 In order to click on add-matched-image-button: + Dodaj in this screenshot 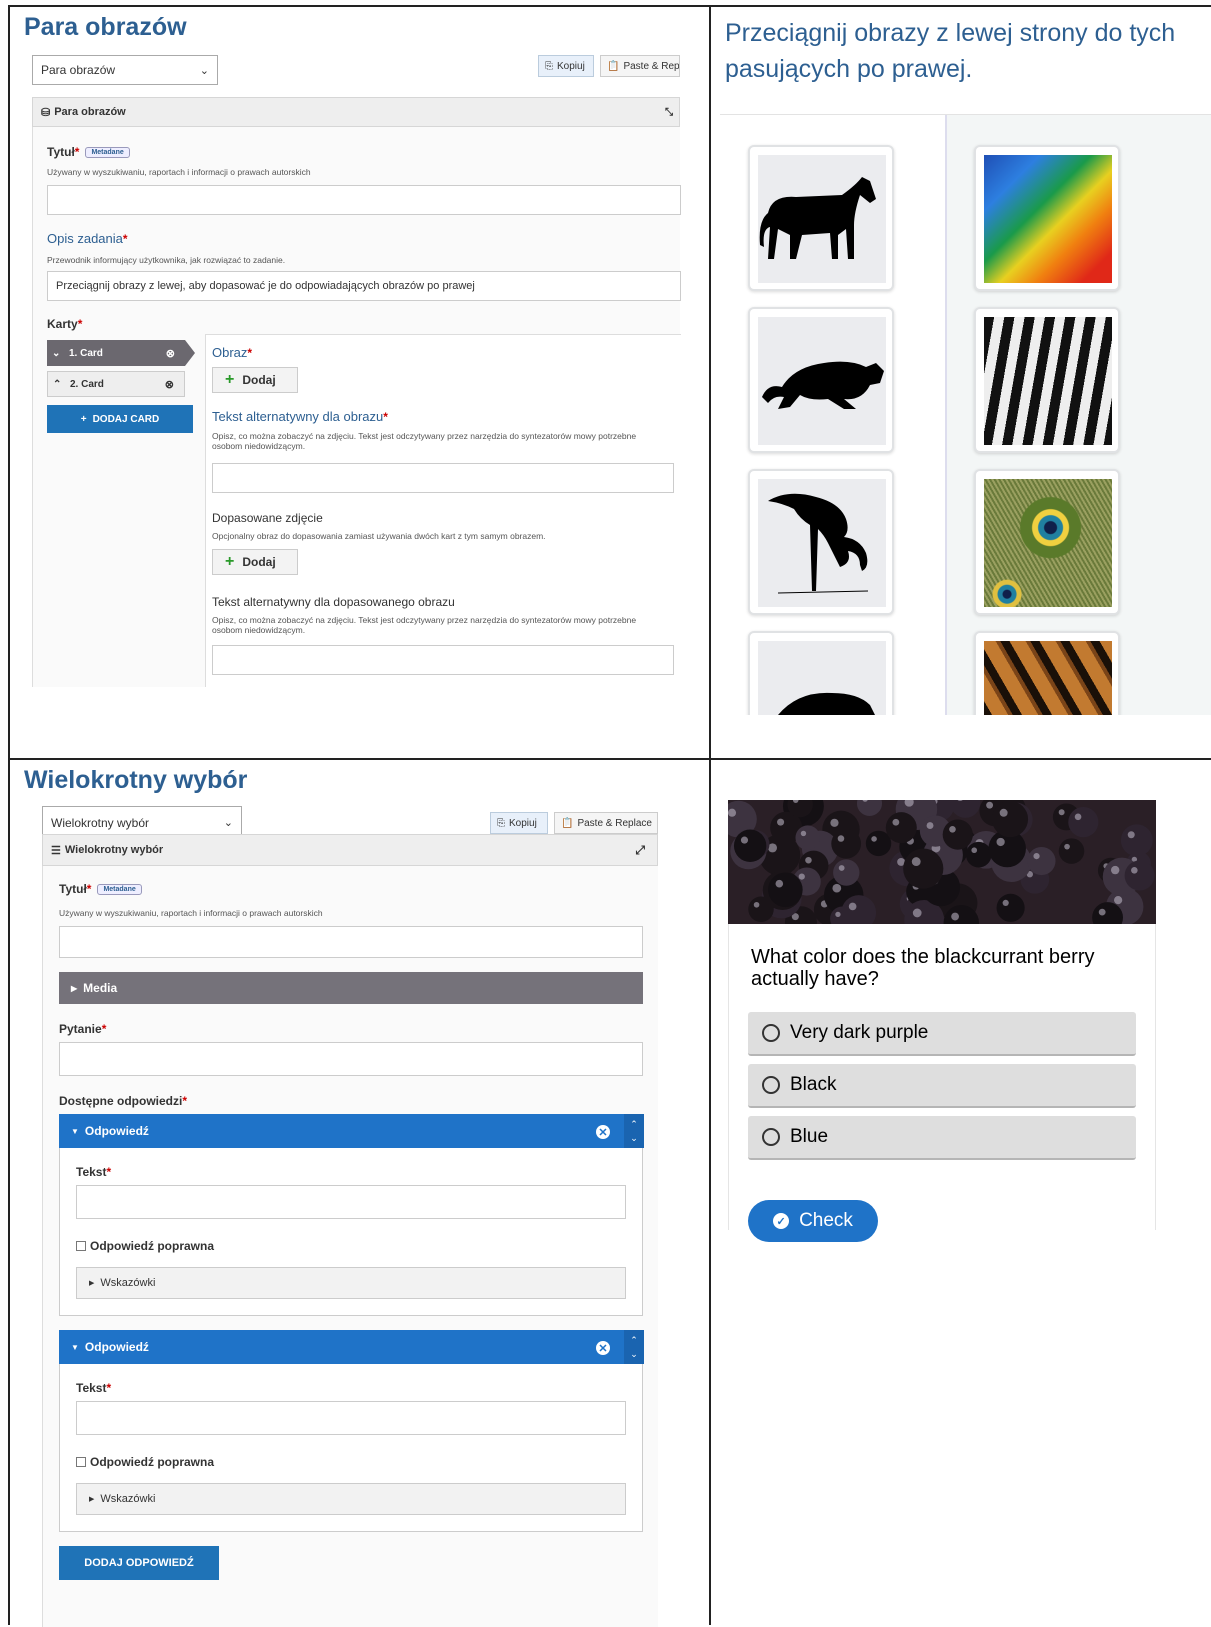, I will do `click(255, 562)`.